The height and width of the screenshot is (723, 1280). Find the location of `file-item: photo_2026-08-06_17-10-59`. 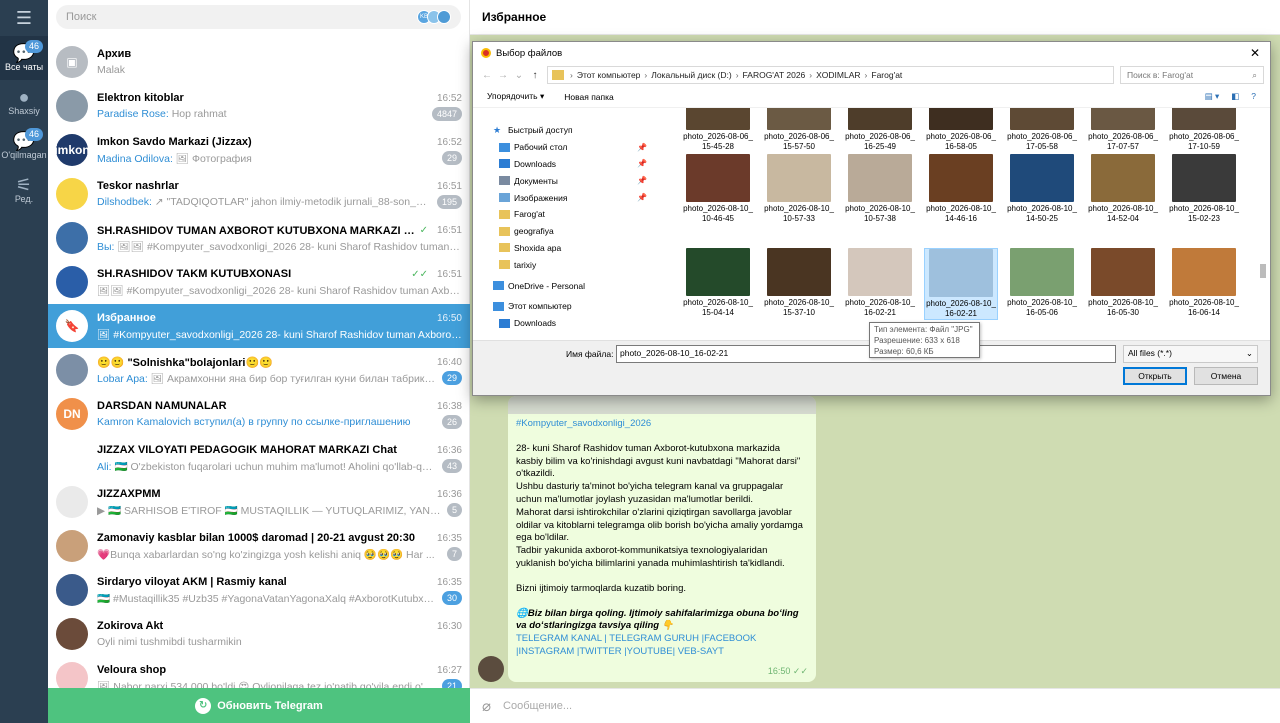

file-item: photo_2026-08-06_17-10-59 is located at coordinates (1204, 130).